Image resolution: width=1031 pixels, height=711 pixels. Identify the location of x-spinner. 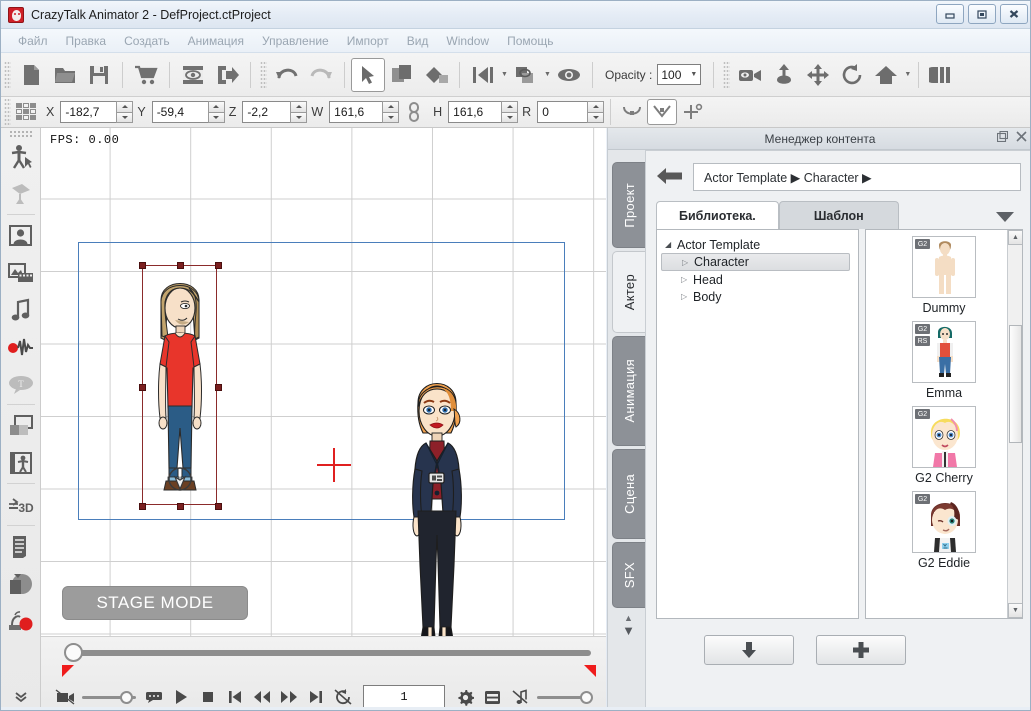
(125, 112).